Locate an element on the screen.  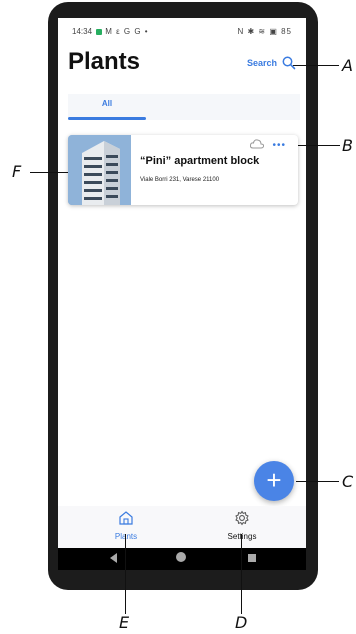
callout-line-c is located at coordinates (317, 481).